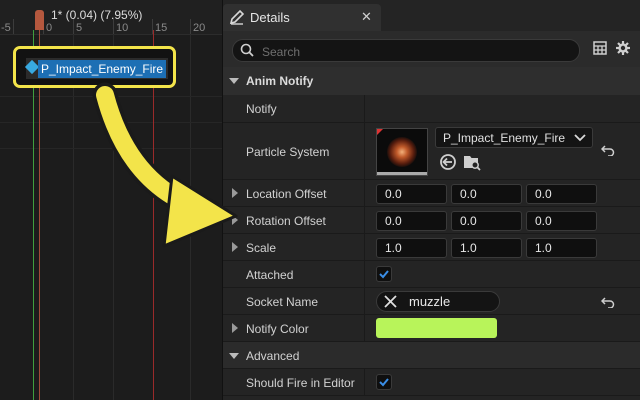 Image resolution: width=640 pixels, height=400 pixels. I want to click on property-row-should-fire-in-editor: Should Fire in Editor, so click(431, 382).